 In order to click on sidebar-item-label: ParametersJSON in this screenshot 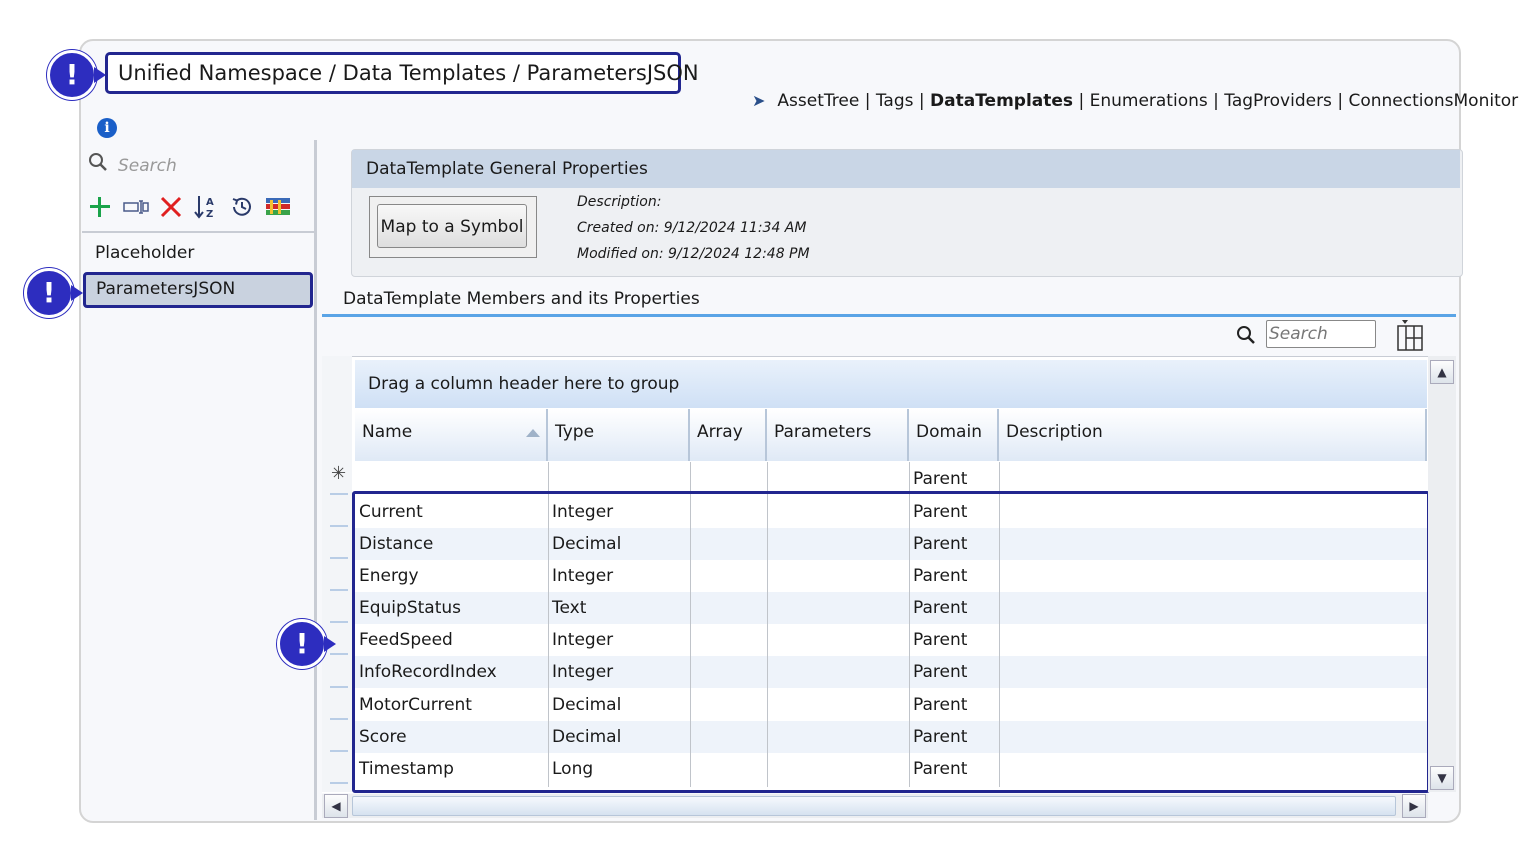, I will do `click(166, 289)`.